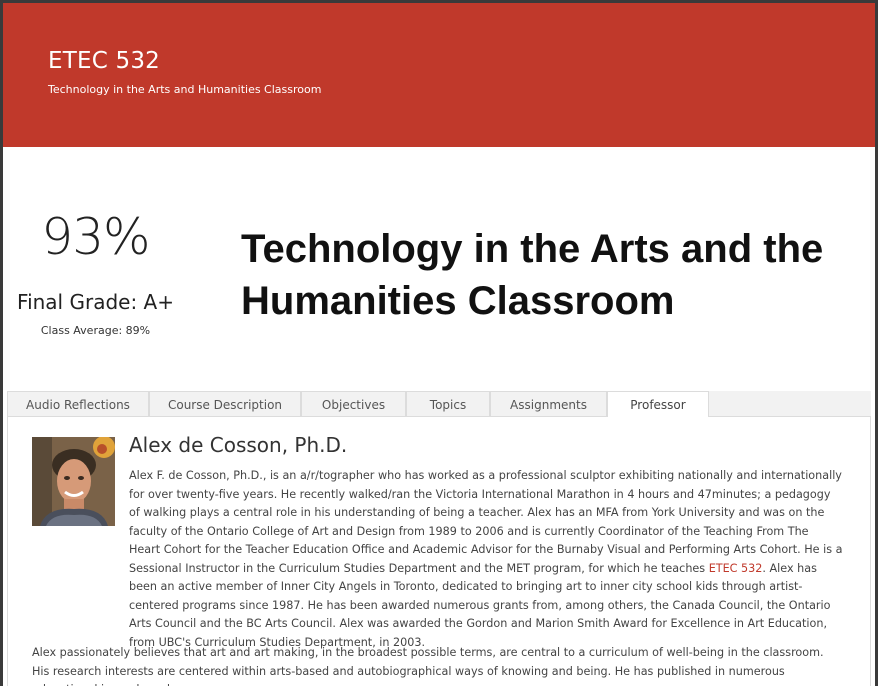  What do you see at coordinates (95, 237) in the screenshot?
I see `grade-percent: 93%` at bounding box center [95, 237].